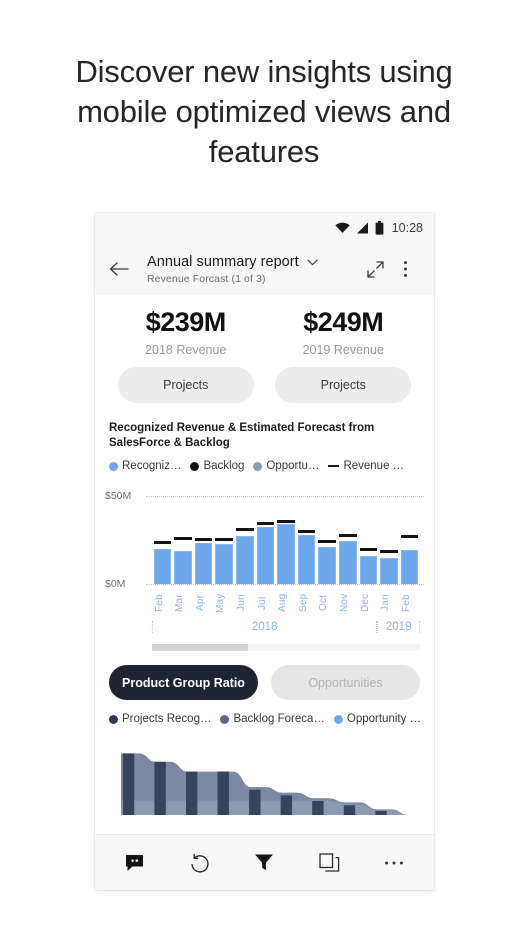  What do you see at coordinates (405, 269) in the screenshot?
I see `more-options-button` at bounding box center [405, 269].